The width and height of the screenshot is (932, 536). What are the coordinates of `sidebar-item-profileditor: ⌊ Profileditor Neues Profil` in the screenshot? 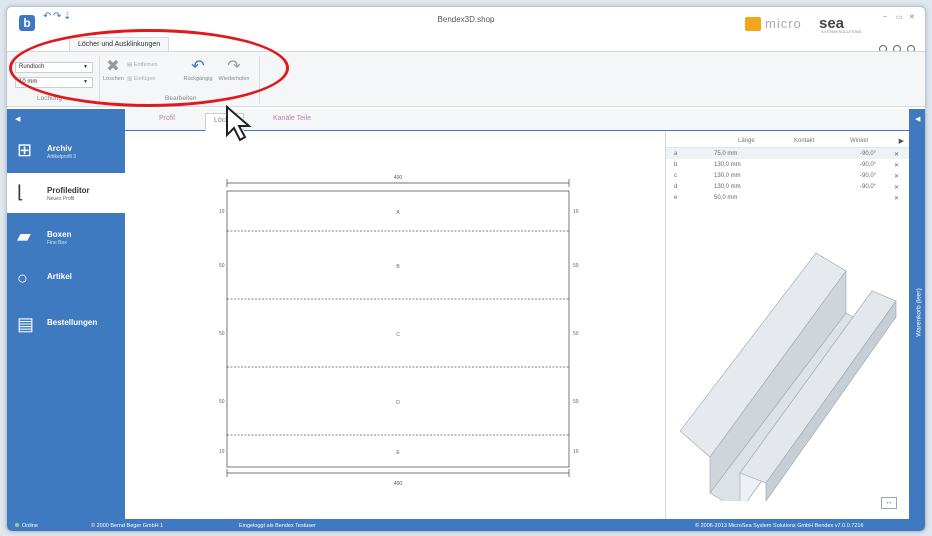 It's located at (66, 193).